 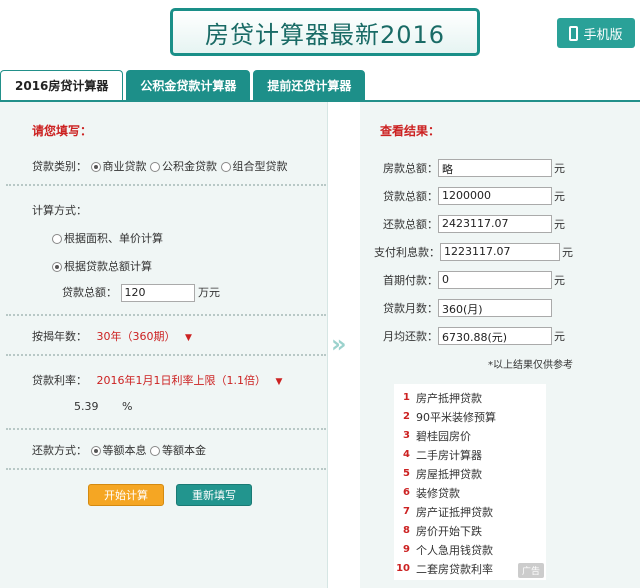 I want to click on page-title-box: 房贷计算器最新2016, so click(x=325, y=32).